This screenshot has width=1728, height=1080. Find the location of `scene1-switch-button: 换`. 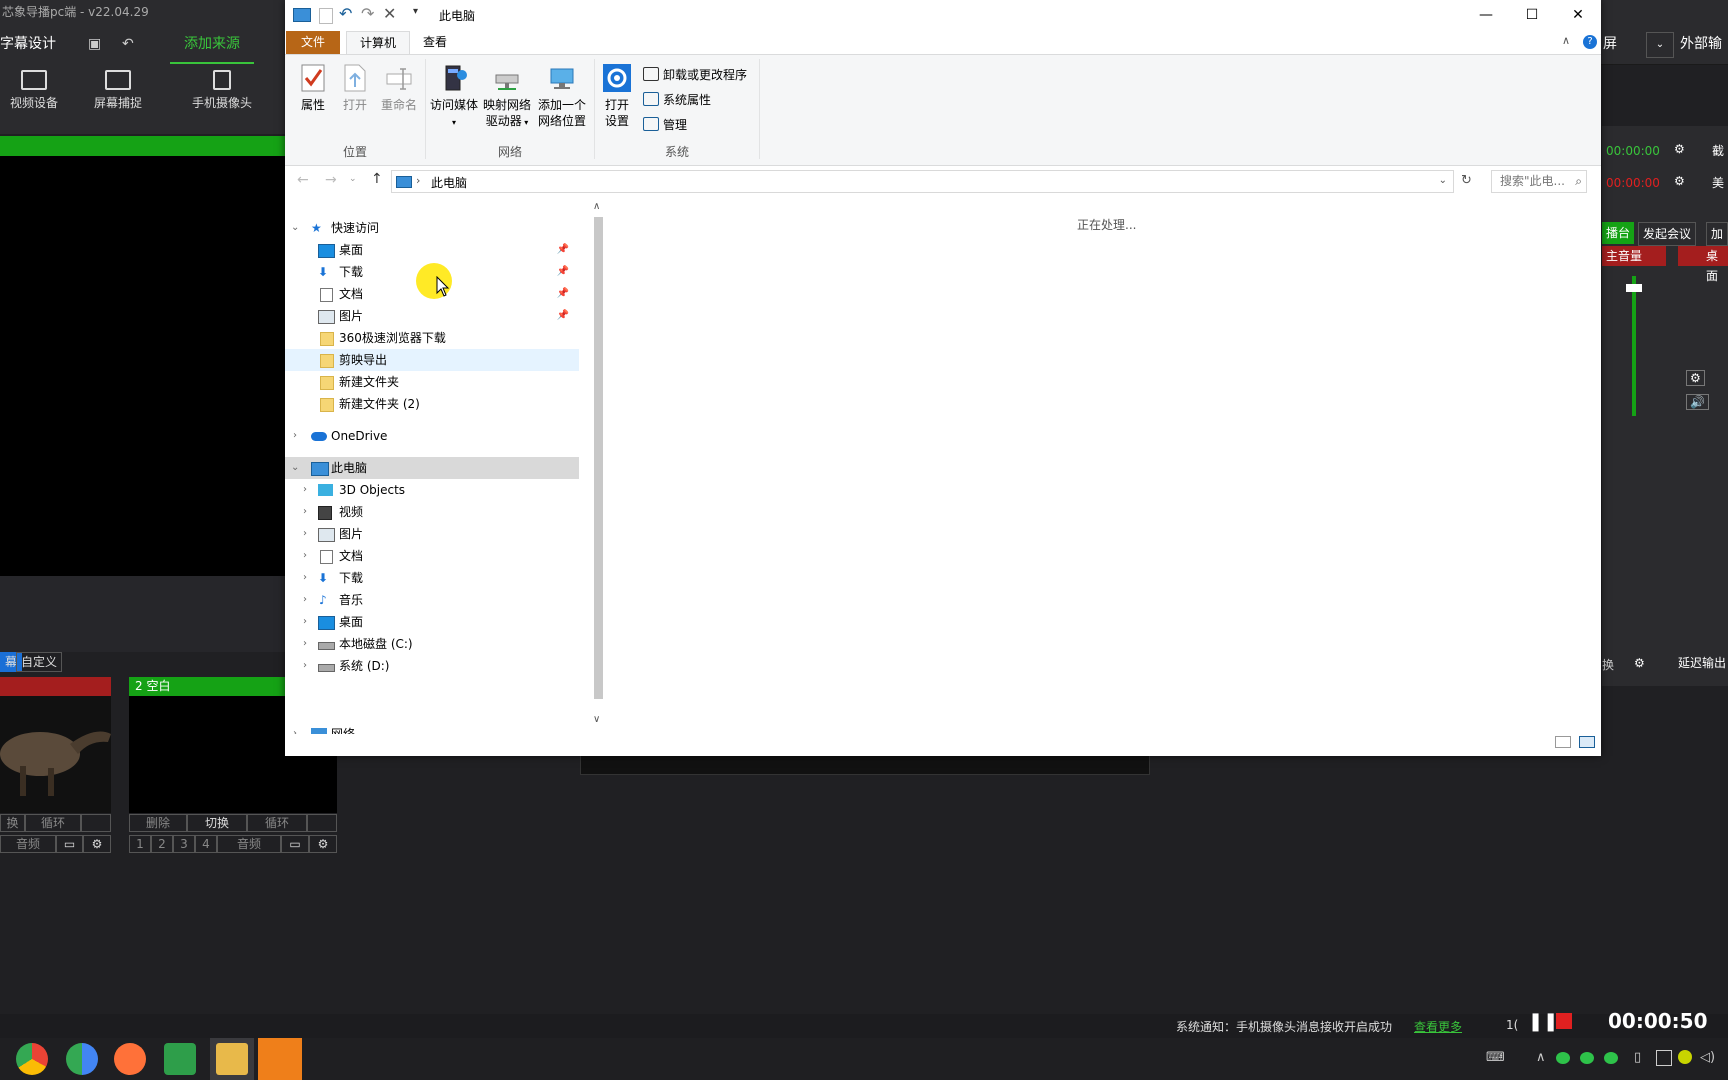

scene1-switch-button: 换 is located at coordinates (12, 823).